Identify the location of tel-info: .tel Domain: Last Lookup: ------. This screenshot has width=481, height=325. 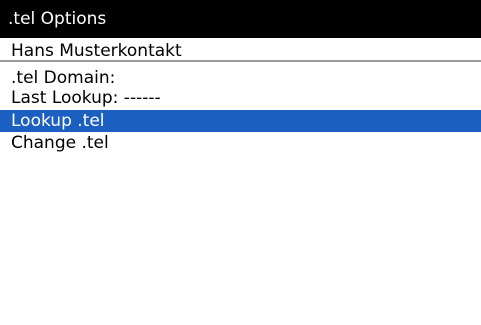
(240, 85).